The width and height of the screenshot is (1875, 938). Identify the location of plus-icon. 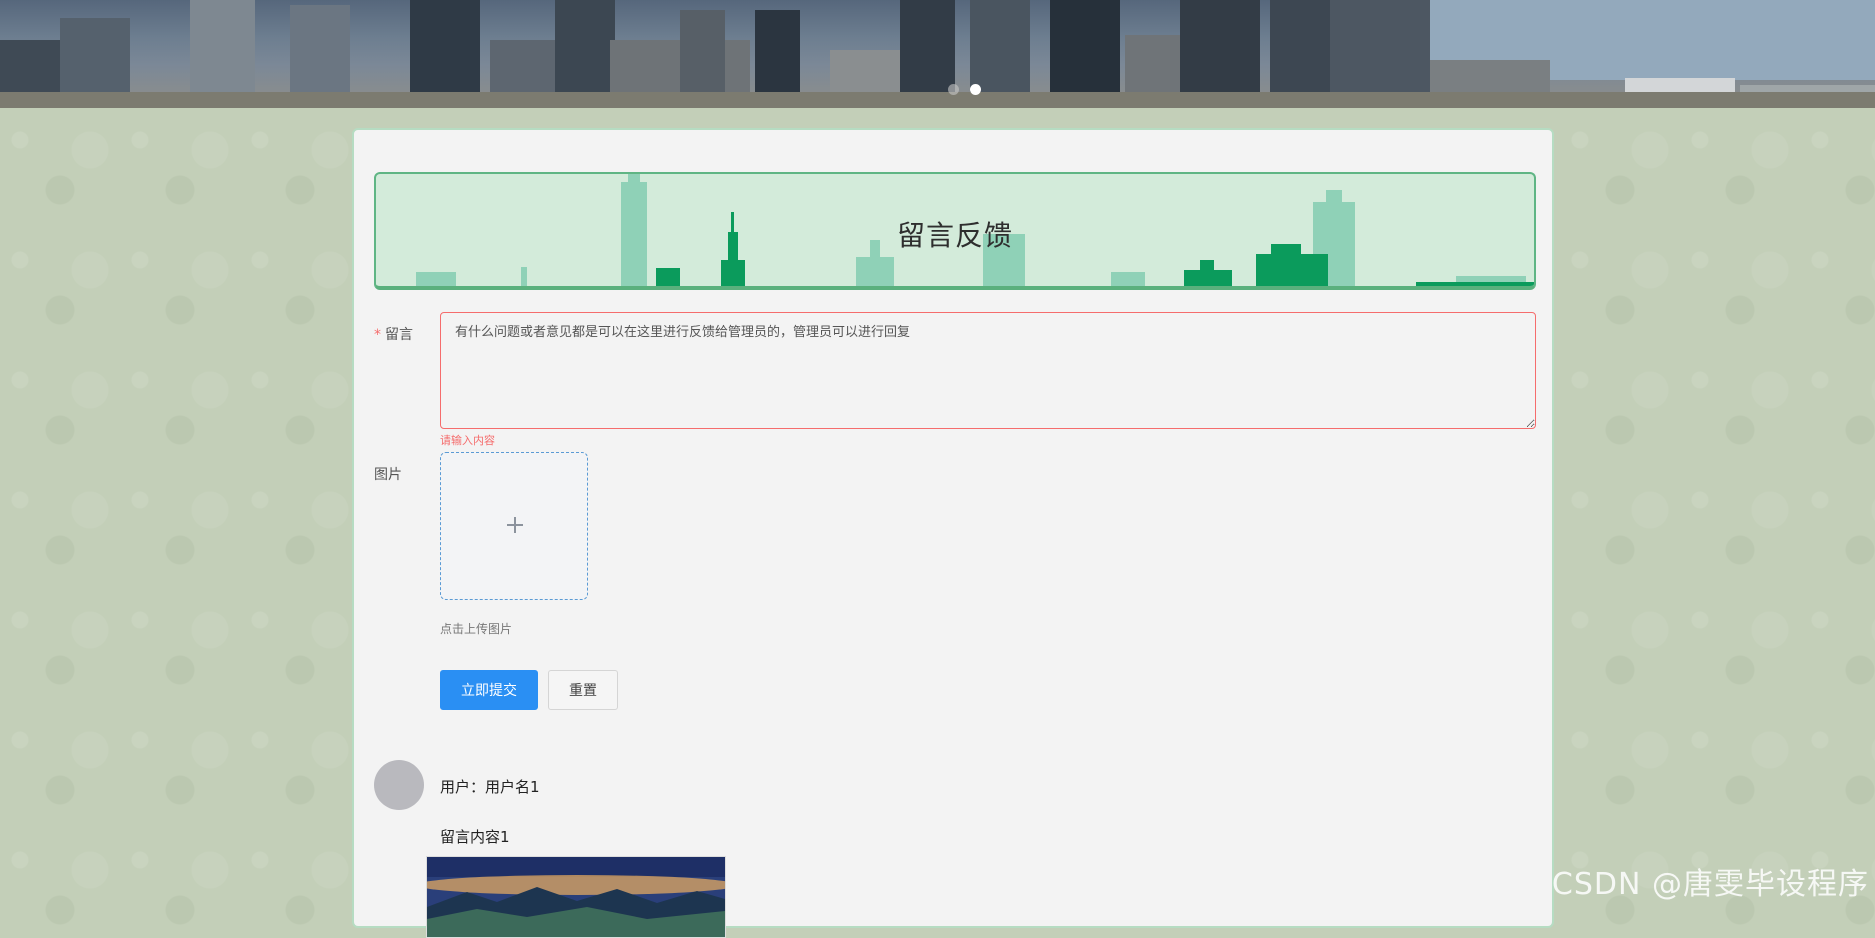
(515, 525).